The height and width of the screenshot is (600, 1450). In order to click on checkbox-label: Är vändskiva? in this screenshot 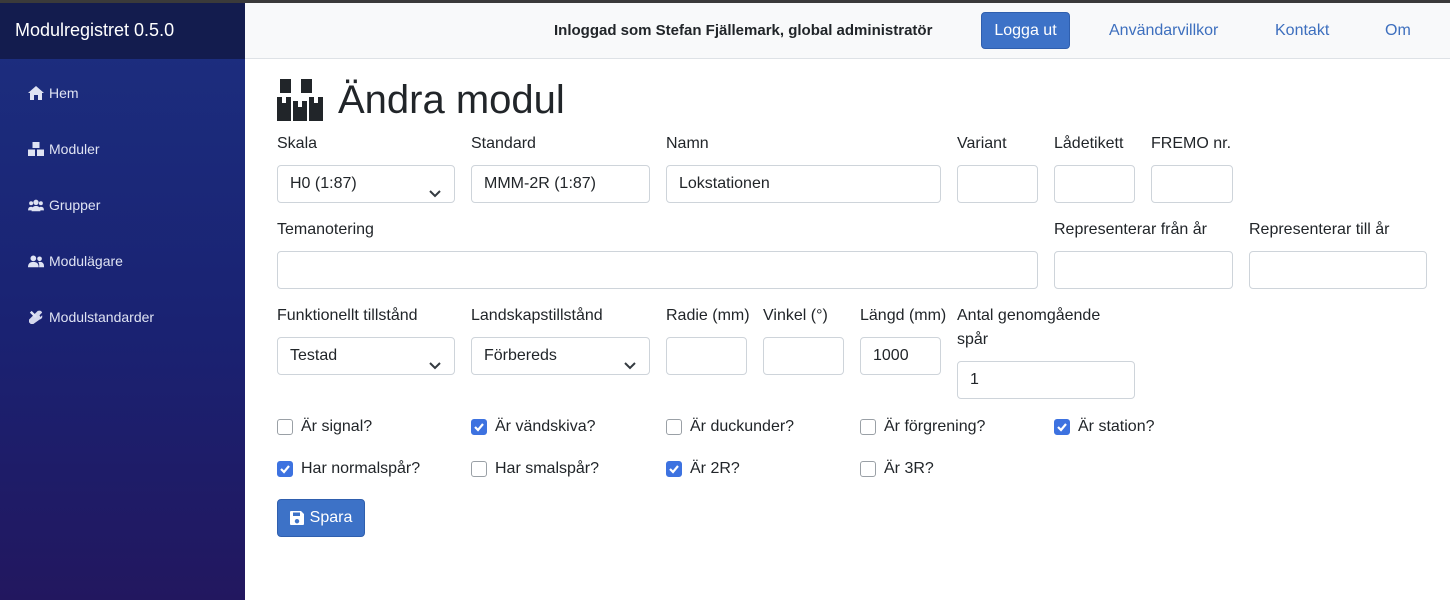, I will do `click(545, 426)`.